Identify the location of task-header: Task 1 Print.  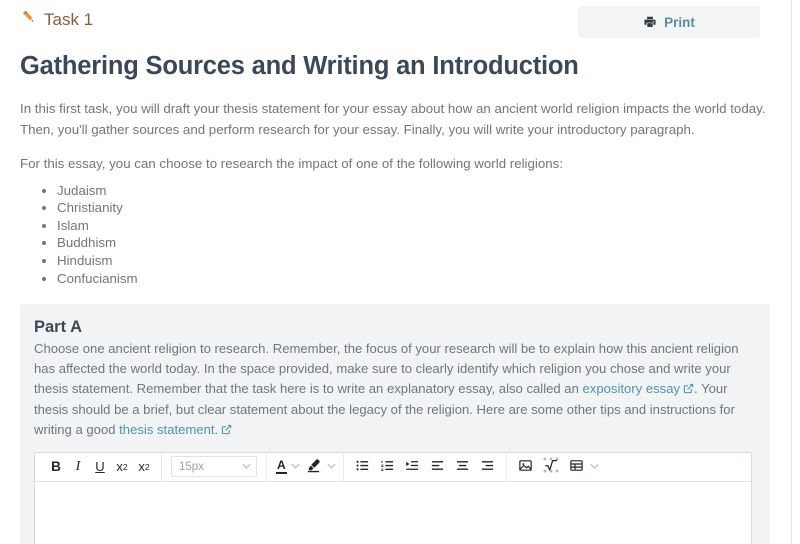
(395, 19).